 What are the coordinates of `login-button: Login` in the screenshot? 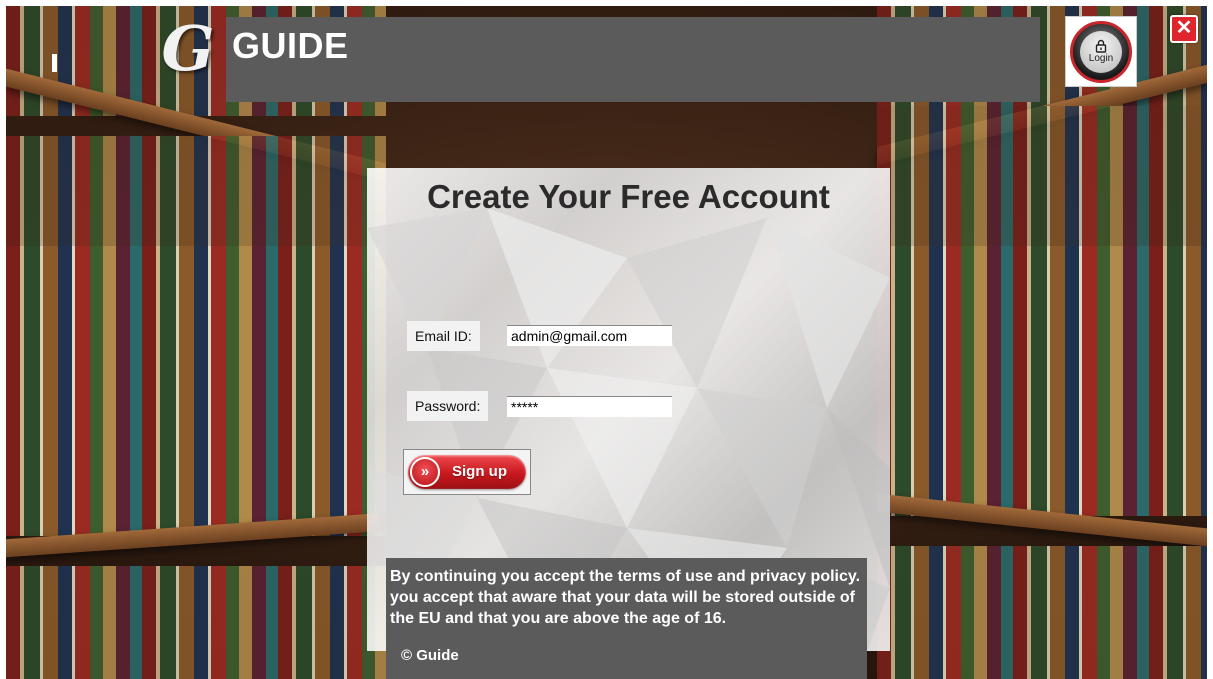 It's located at (1101, 51).